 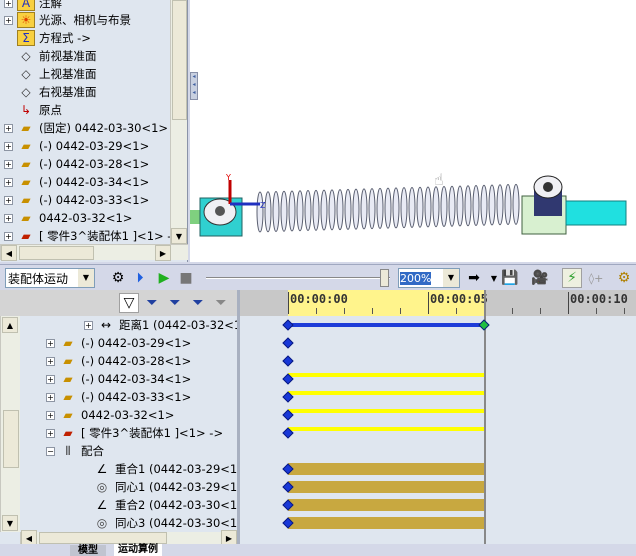 What do you see at coordinates (429, 278) in the screenshot?
I see `zoom-dropdown: 200% ▼` at bounding box center [429, 278].